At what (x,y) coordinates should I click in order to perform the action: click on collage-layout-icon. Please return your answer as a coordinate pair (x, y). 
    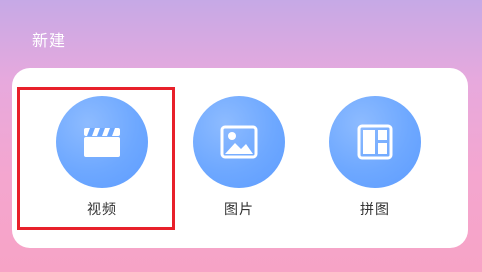
    Looking at the image, I should click on (375, 142).